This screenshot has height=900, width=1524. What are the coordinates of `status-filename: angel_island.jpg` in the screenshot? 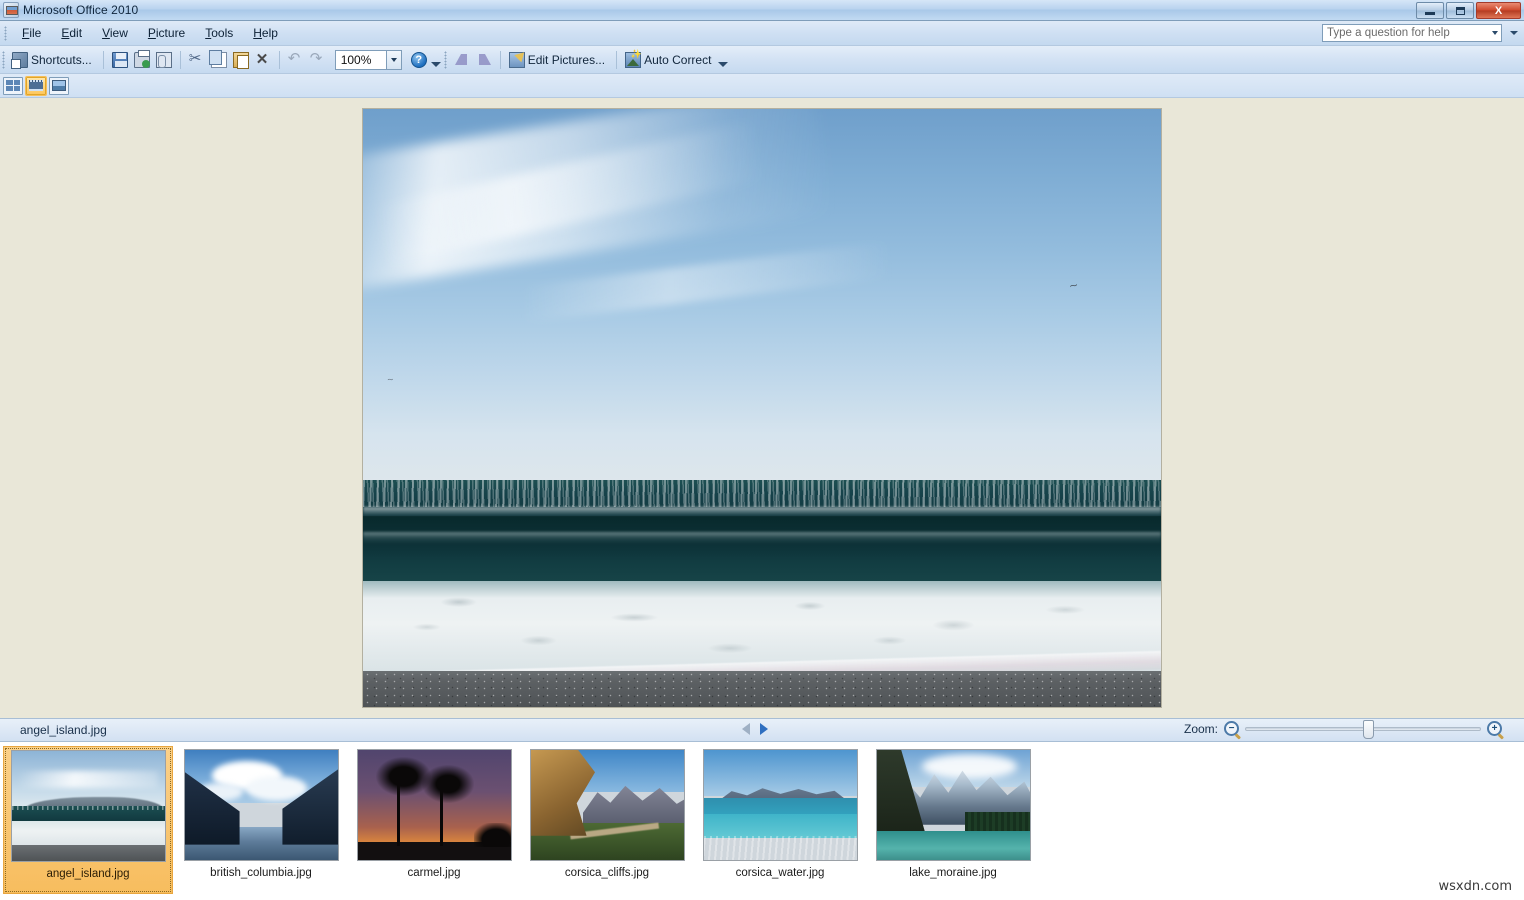 It's located at (63, 730).